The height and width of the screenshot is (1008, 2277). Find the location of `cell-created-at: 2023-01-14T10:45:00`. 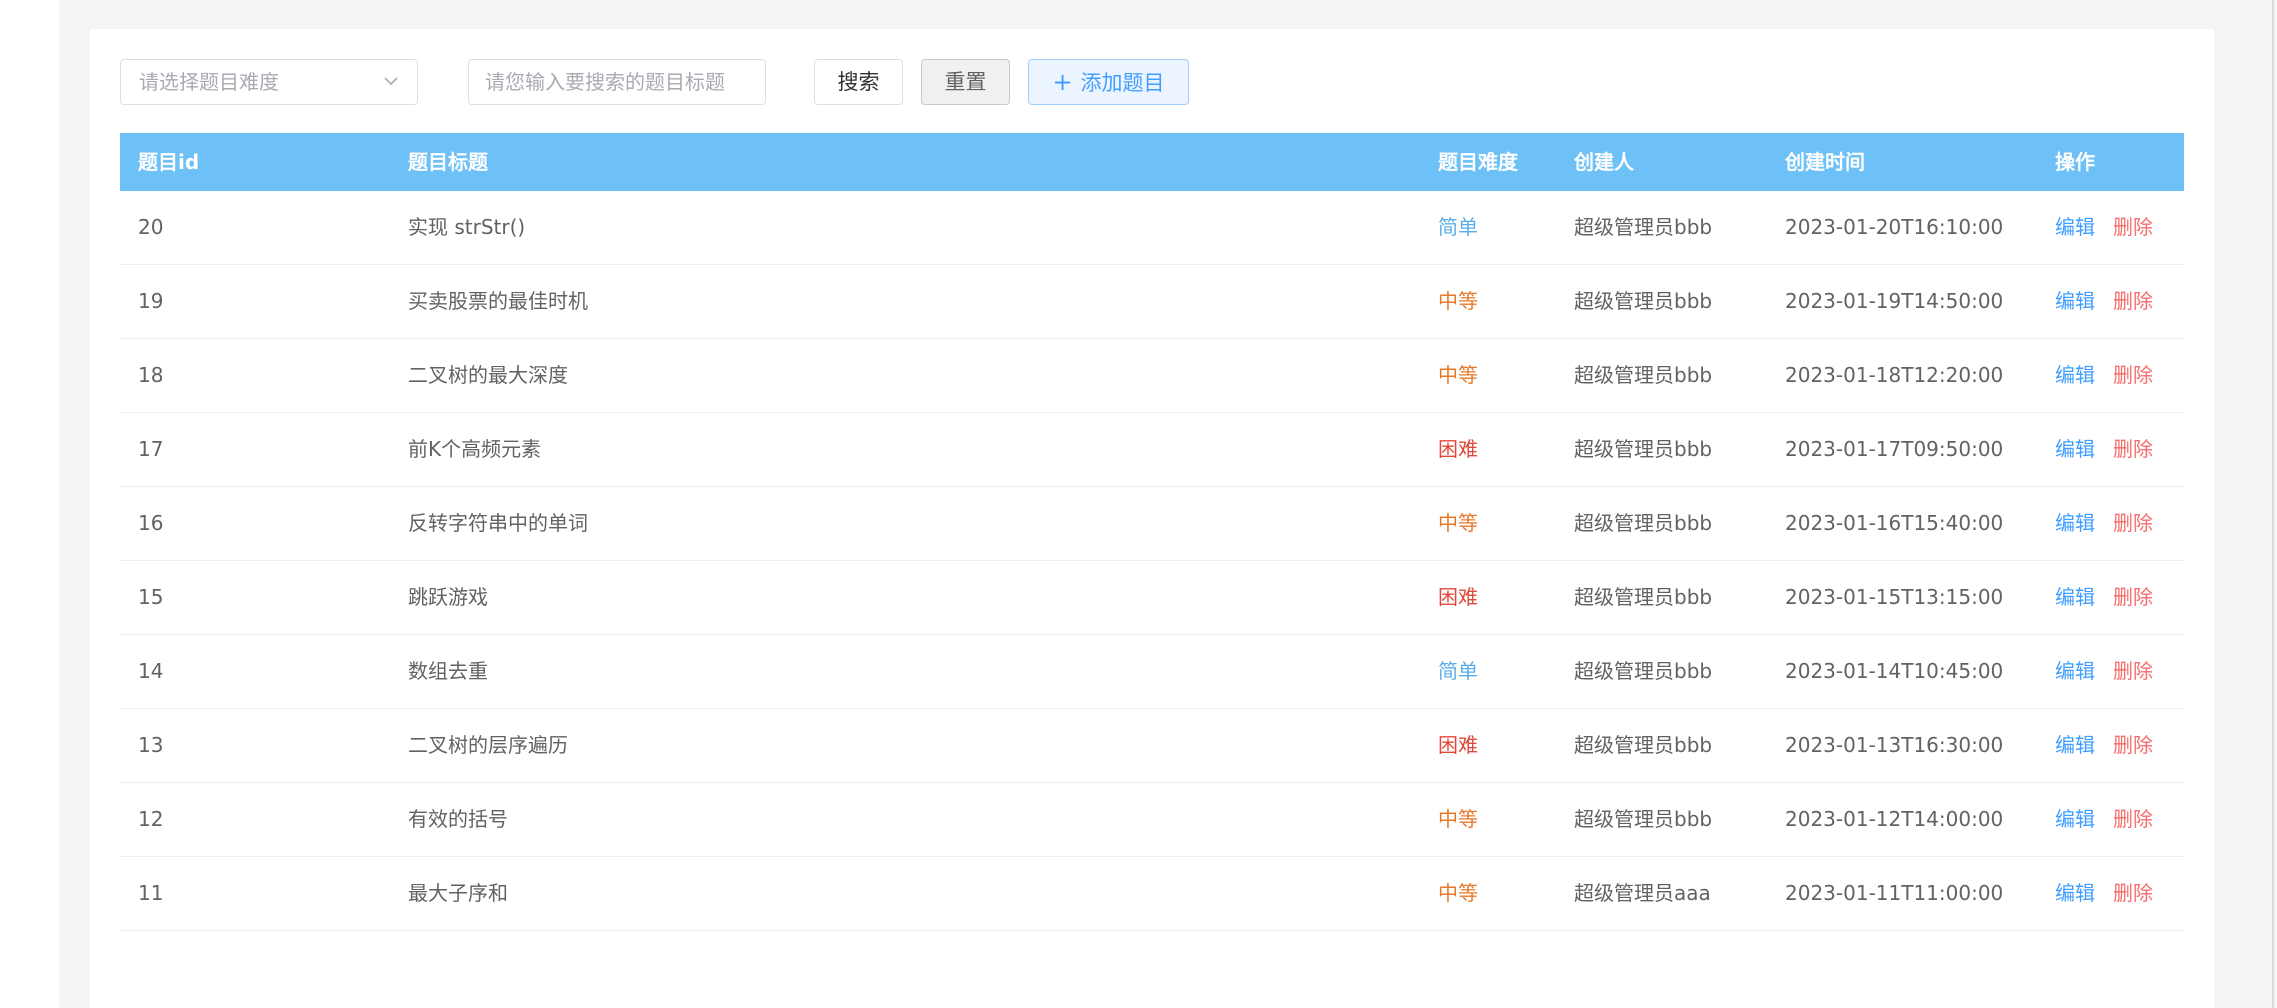

cell-created-at: 2023-01-14T10:45:00 is located at coordinates (1894, 671).